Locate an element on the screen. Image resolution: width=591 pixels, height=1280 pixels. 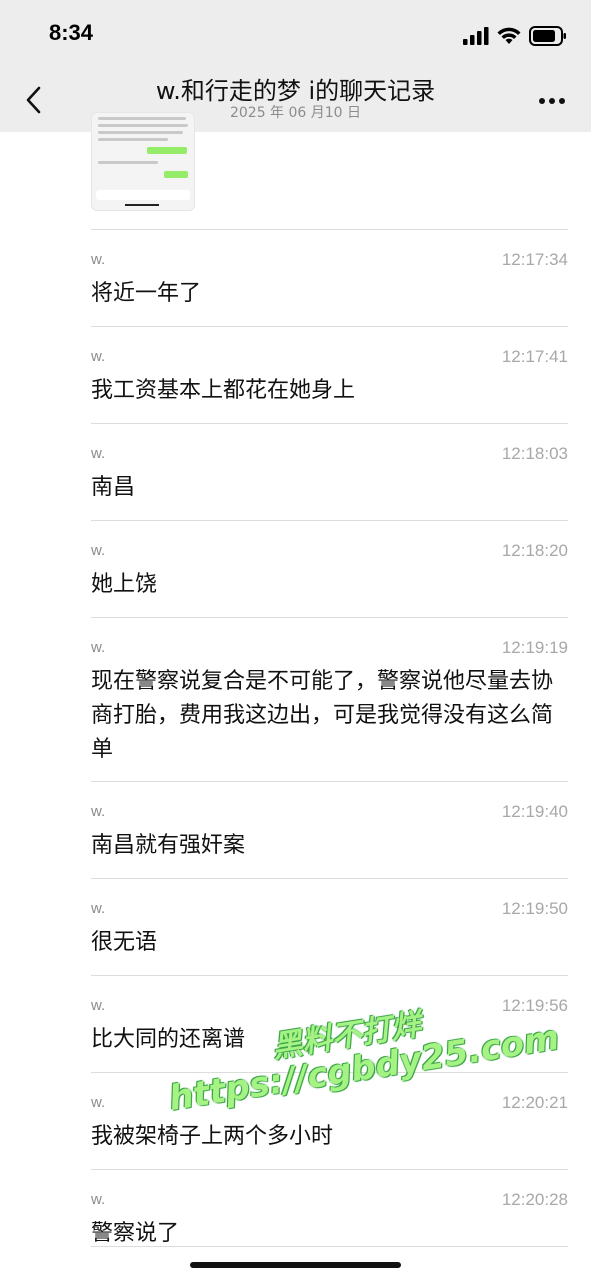
more-button is located at coordinates (552, 101).